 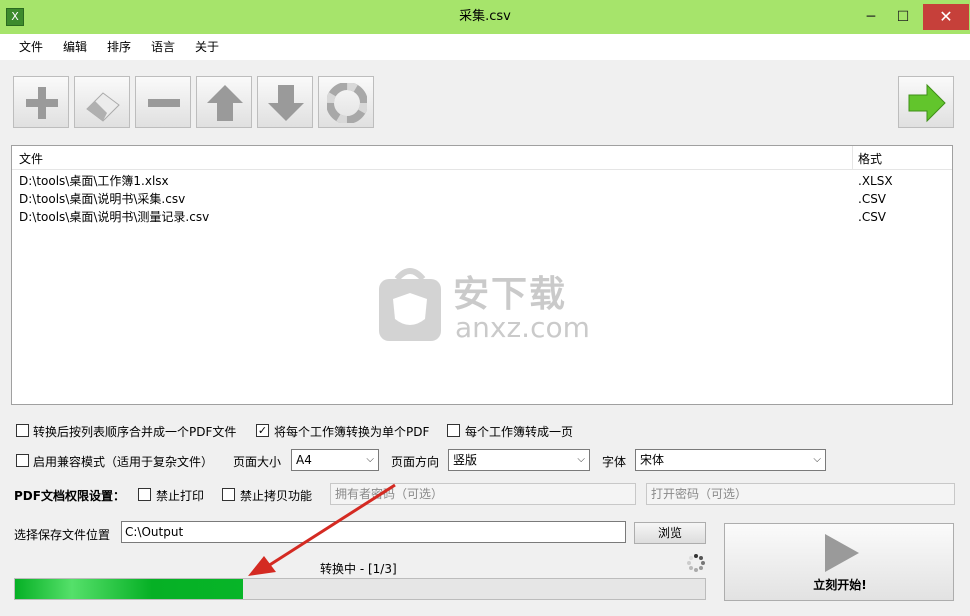 What do you see at coordinates (415, 462) in the screenshot?
I see `orientation-label: 页面方向` at bounding box center [415, 462].